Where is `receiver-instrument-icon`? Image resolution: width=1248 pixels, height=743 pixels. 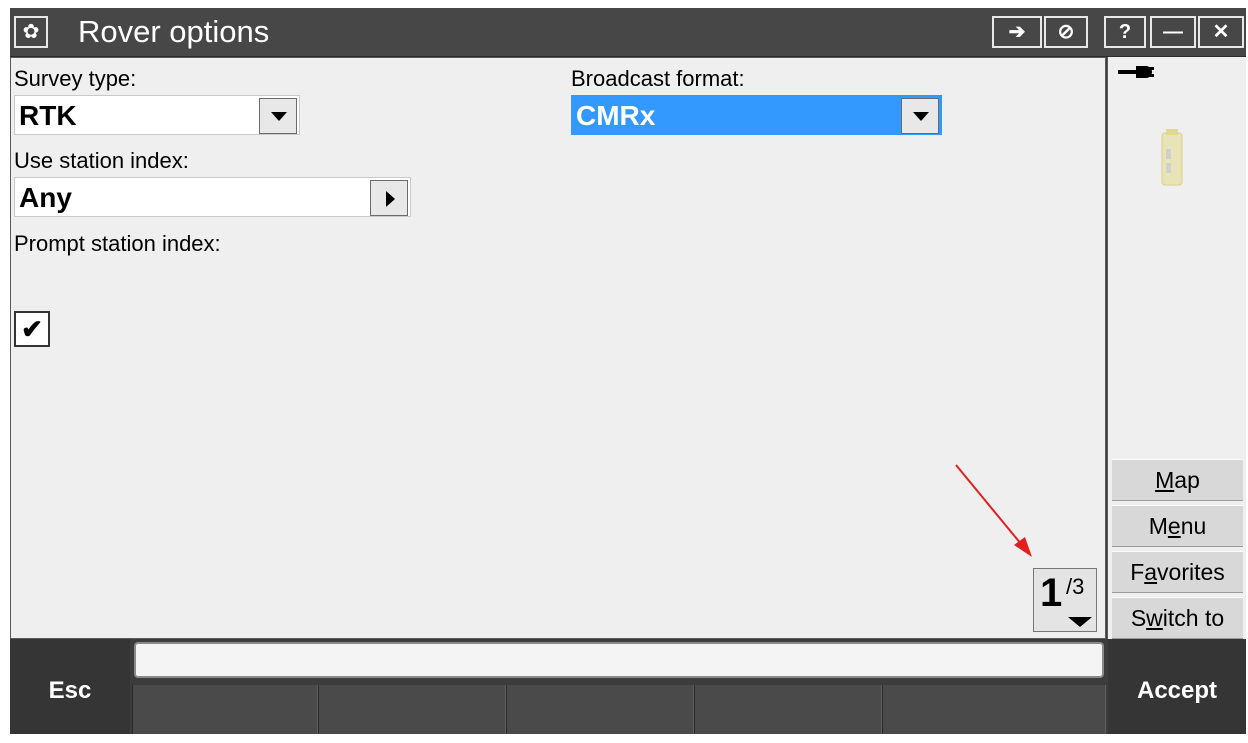 receiver-instrument-icon is located at coordinates (1172, 158).